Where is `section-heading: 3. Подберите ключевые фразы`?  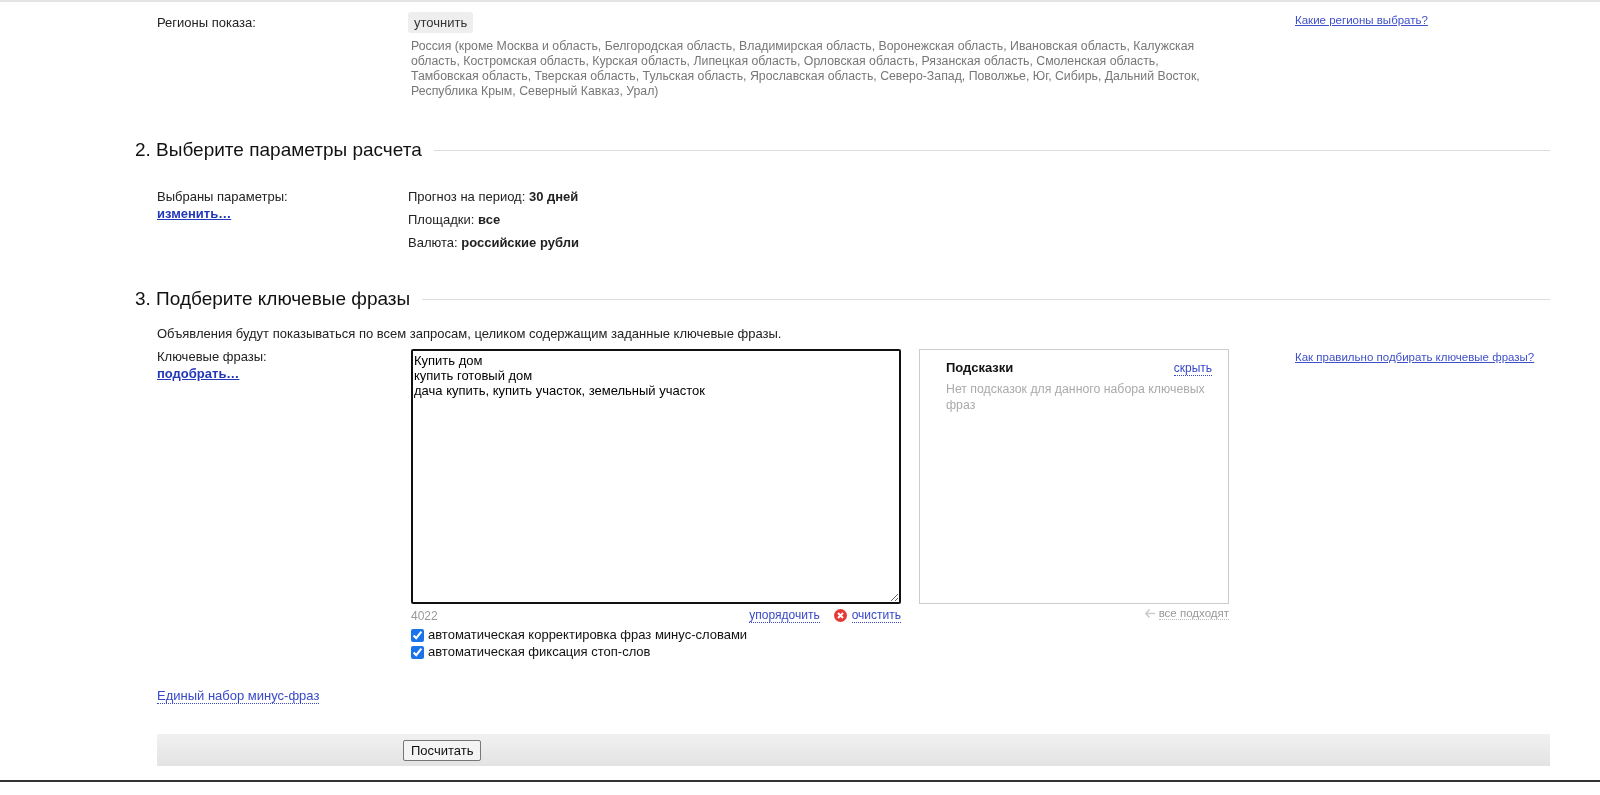 section-heading: 3. Подберите ключевые фразы is located at coordinates (273, 299).